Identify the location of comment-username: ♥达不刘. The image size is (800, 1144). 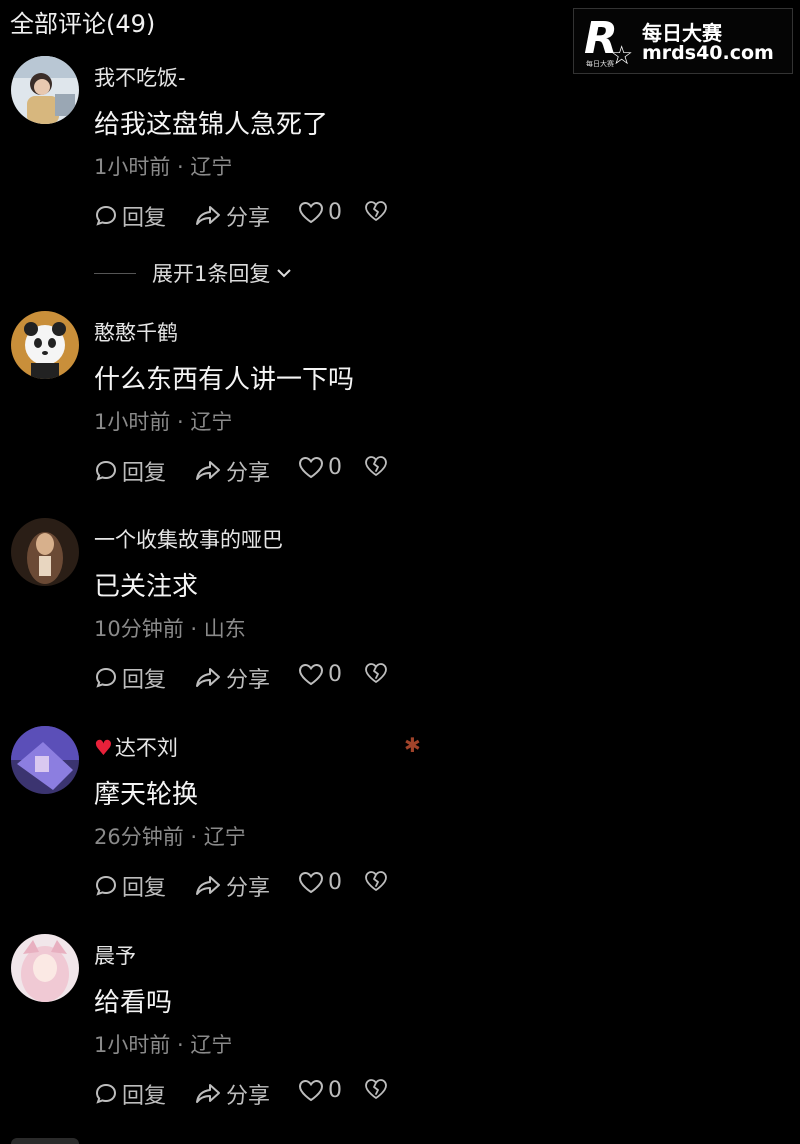
(136, 747).